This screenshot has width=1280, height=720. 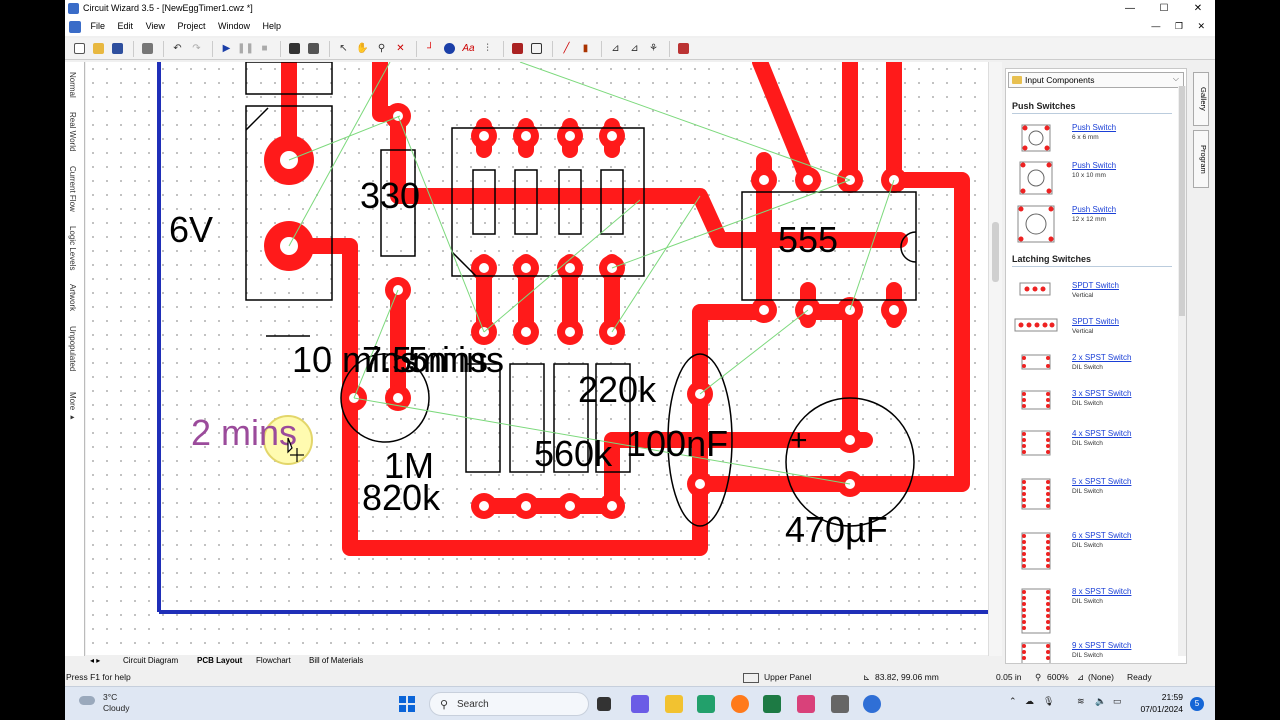 I want to click on weather-temp: 3°C, so click(x=110, y=697).